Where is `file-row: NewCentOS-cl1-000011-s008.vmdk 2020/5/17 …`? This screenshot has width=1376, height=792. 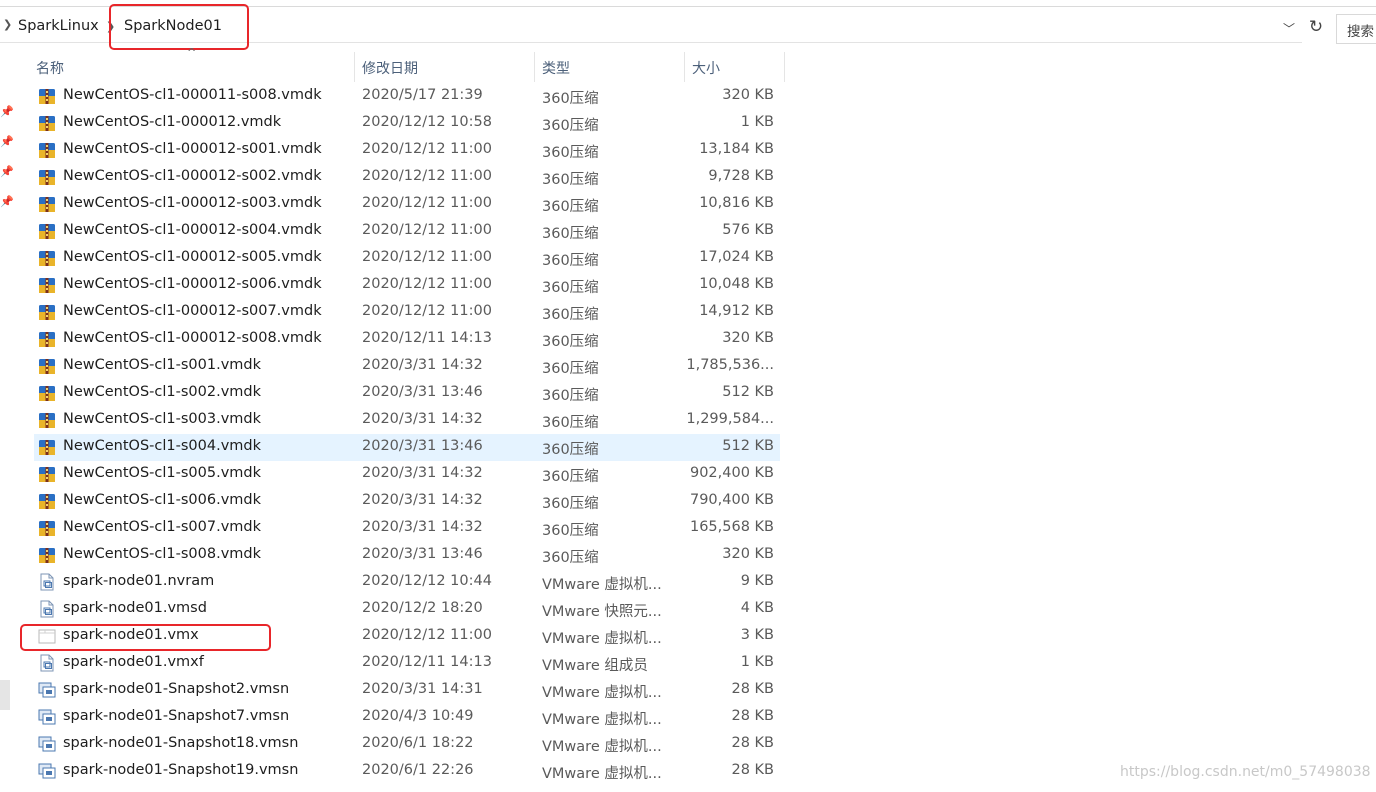 file-row: NewCentOS-cl1-000011-s008.vmdk 2020/5/17 … is located at coordinates (407, 96).